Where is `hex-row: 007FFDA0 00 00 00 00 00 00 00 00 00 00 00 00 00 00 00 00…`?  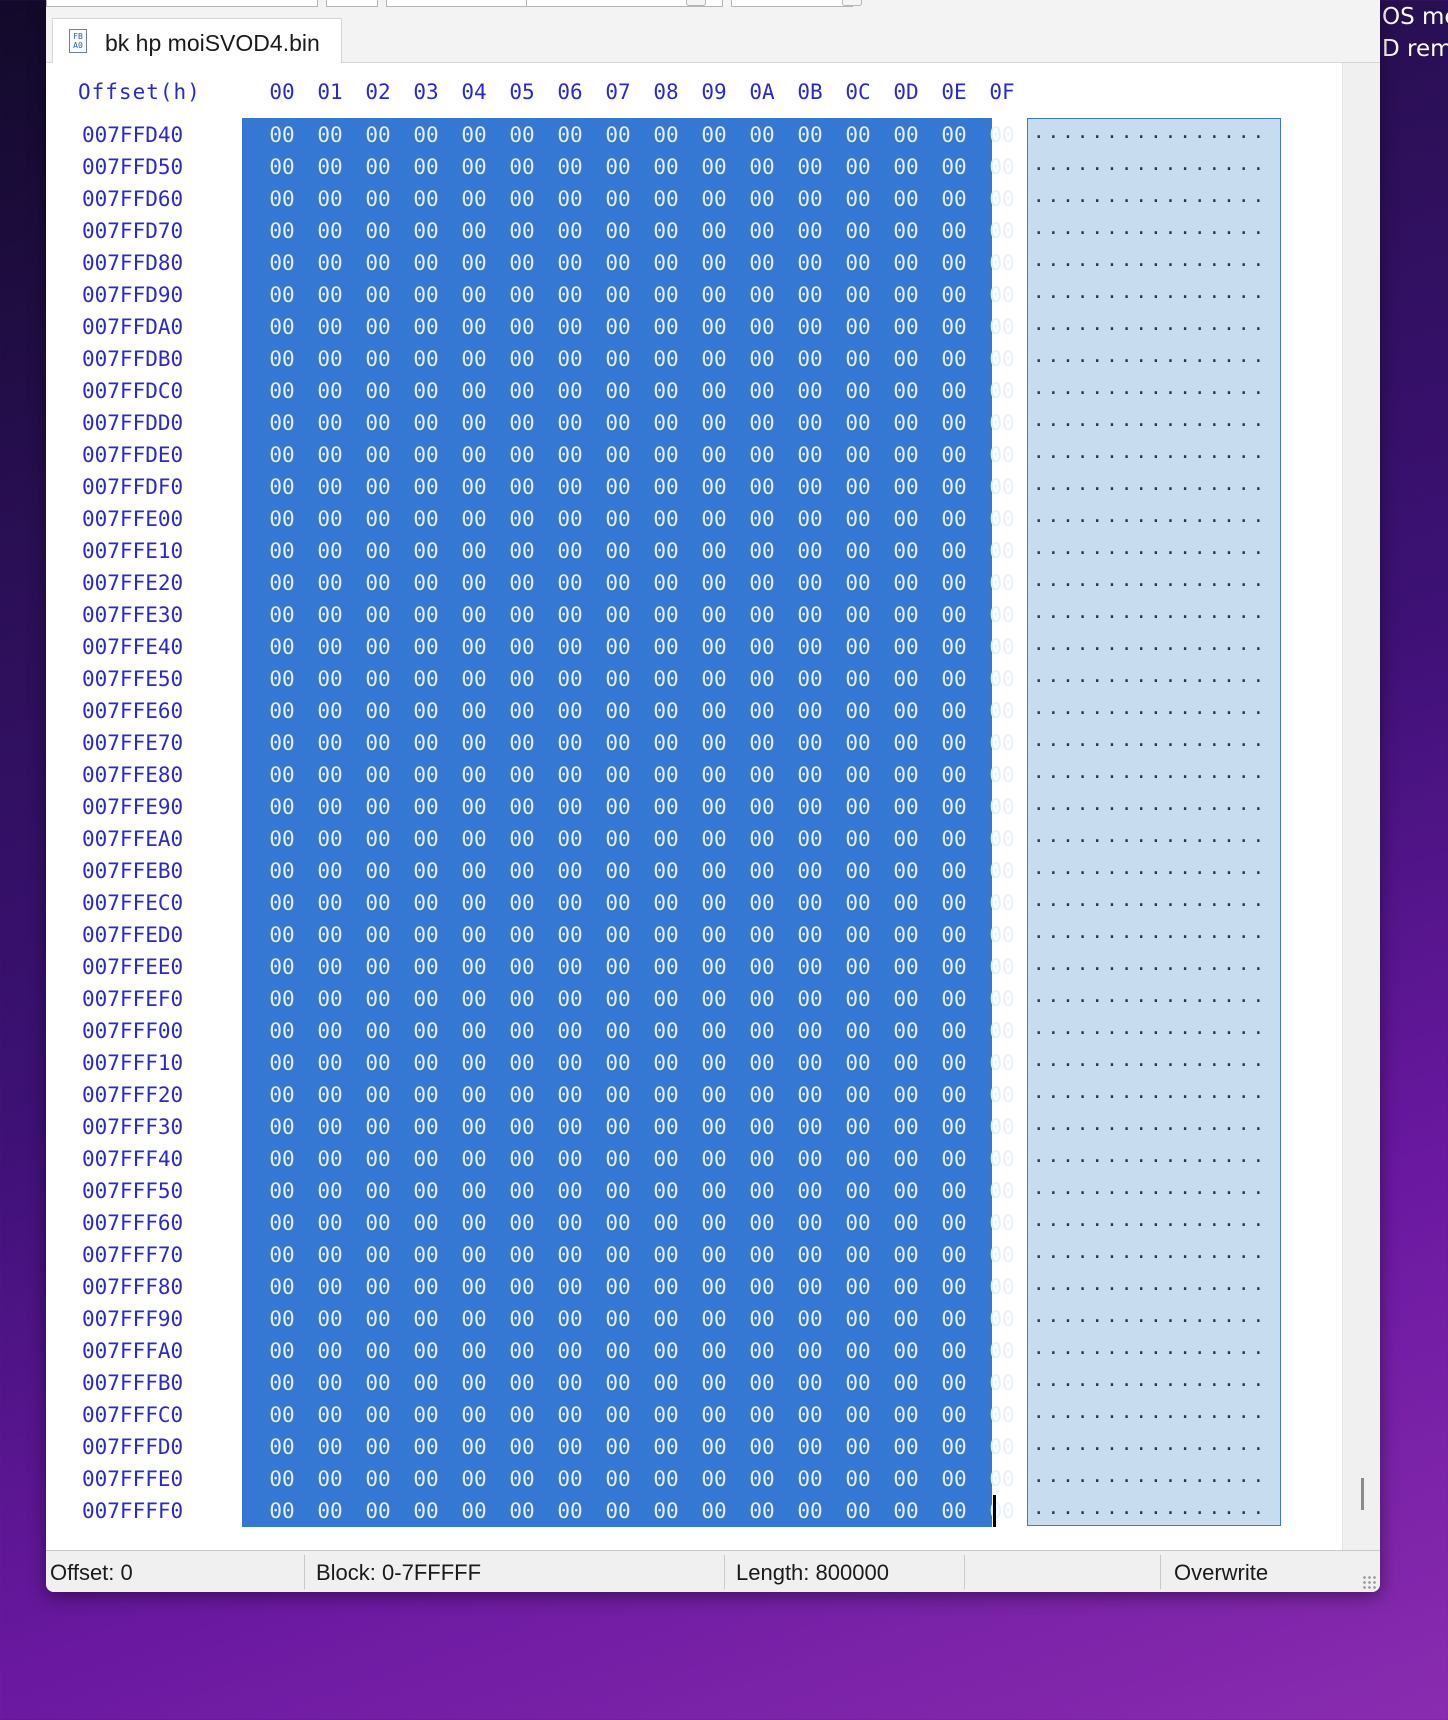
hex-row: 007FFDA0 00 00 00 00 00 00 00 00 00 00 00 00 00 00 00 00… is located at coordinates (694, 327).